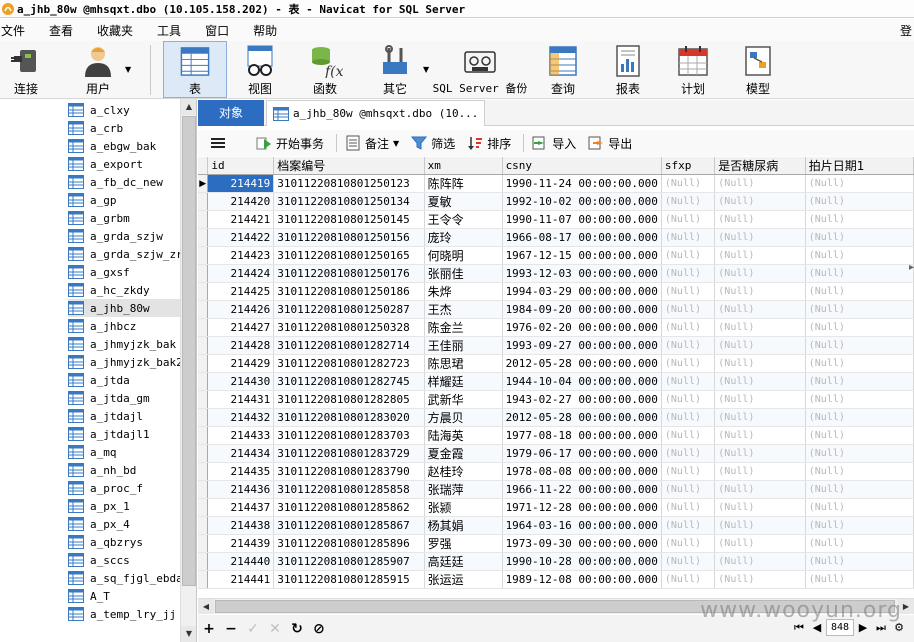 The width and height of the screenshot is (914, 642). I want to click on schedule-button: 计划, so click(693, 69).